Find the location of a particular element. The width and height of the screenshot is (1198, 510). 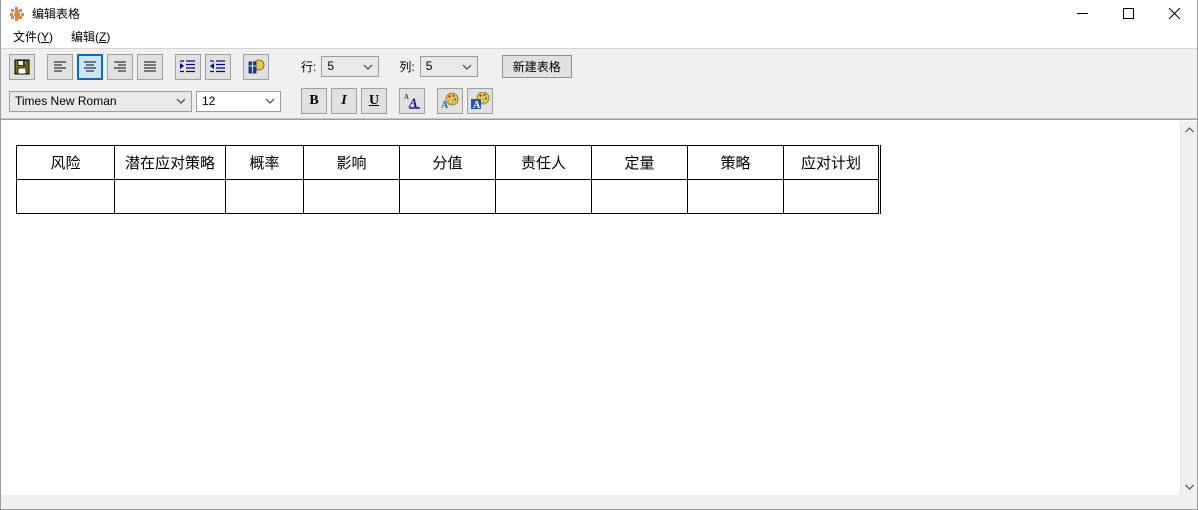

vertical-scrollbar is located at coordinates (1188, 308).